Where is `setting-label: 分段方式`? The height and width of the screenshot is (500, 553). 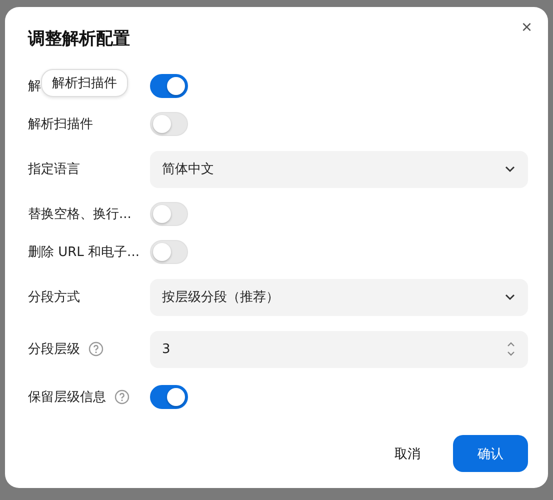 setting-label: 分段方式 is located at coordinates (54, 297).